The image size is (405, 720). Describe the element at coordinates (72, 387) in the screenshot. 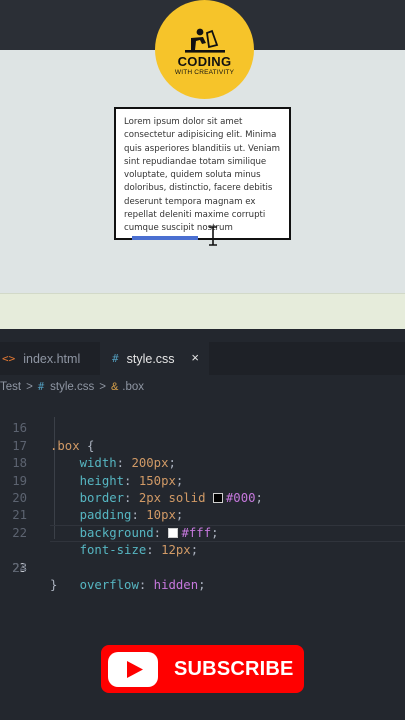

I see `breadcrumb-file: style.css` at that location.